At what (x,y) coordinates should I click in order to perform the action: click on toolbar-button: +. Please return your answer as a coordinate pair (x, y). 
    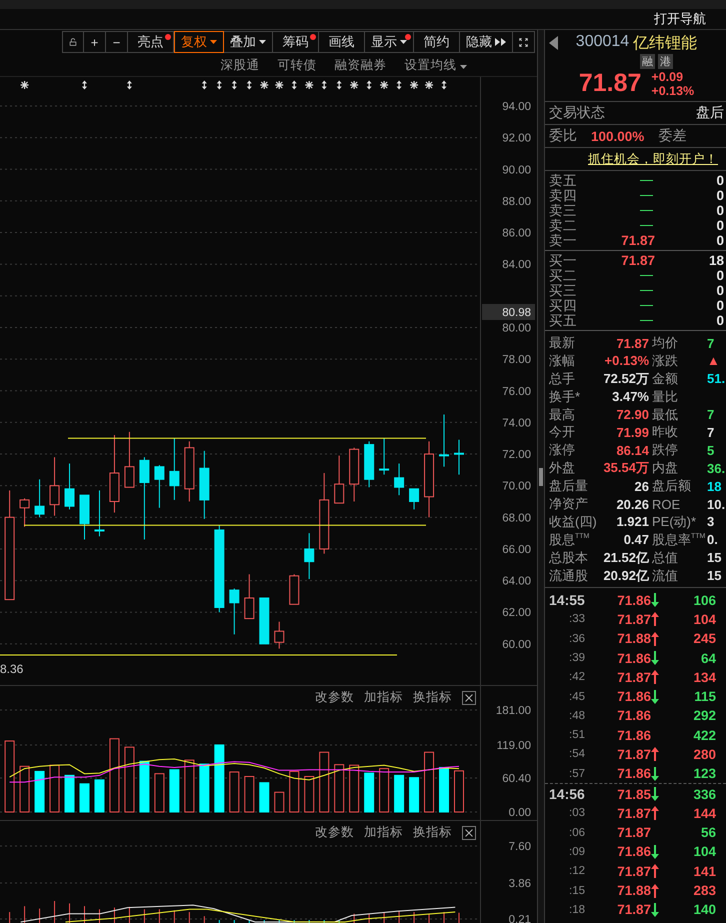
    Looking at the image, I should click on (95, 42).